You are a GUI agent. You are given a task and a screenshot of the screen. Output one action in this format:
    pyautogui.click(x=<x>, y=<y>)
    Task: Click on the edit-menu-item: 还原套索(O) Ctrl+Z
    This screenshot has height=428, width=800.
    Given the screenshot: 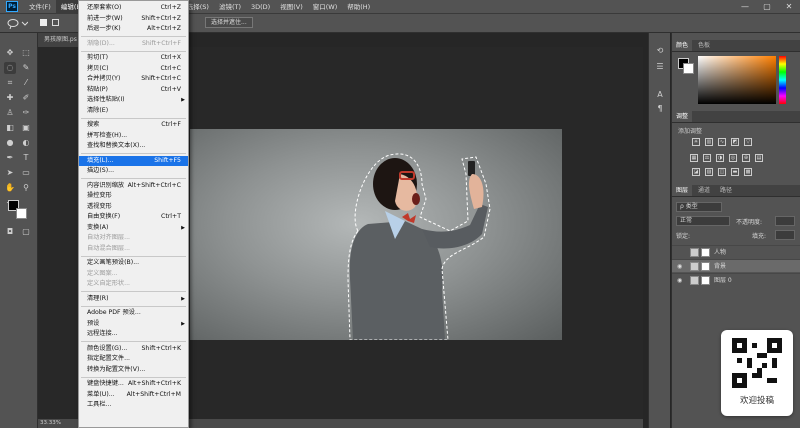 What is the action you would take?
    pyautogui.click(x=133, y=8)
    